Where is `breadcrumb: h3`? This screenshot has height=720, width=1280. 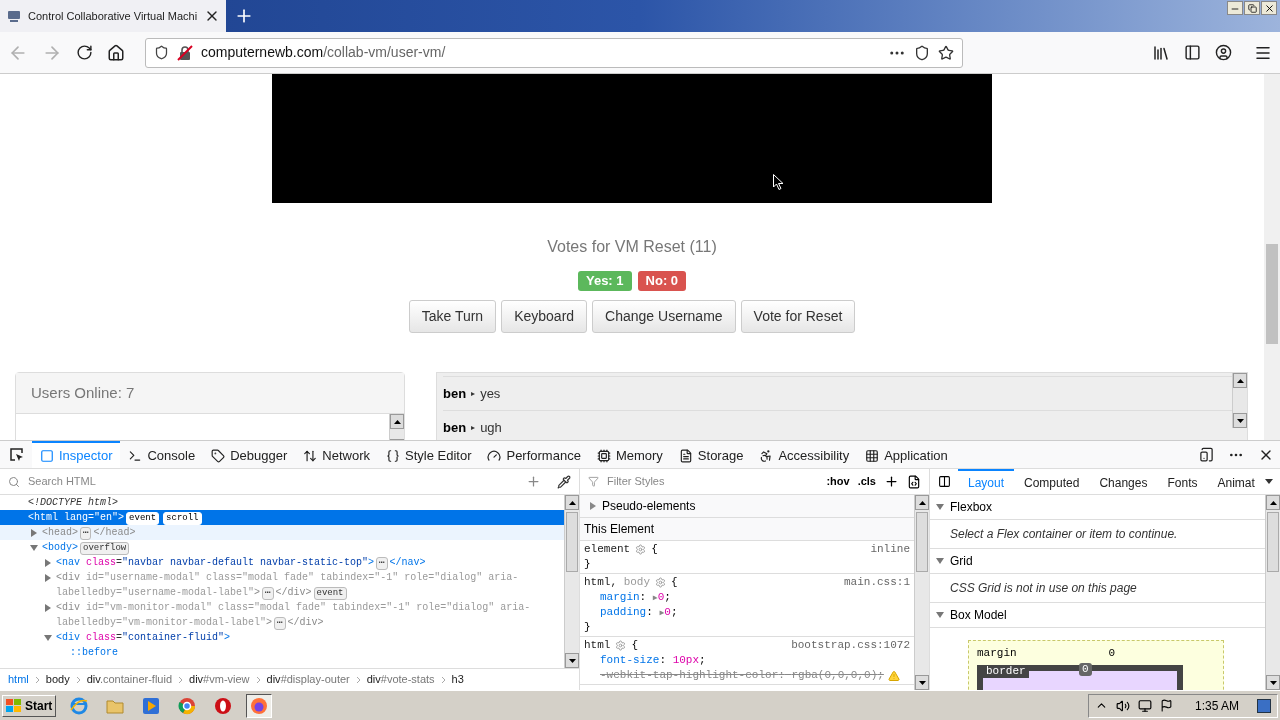
breadcrumb: h3 is located at coordinates (457, 679).